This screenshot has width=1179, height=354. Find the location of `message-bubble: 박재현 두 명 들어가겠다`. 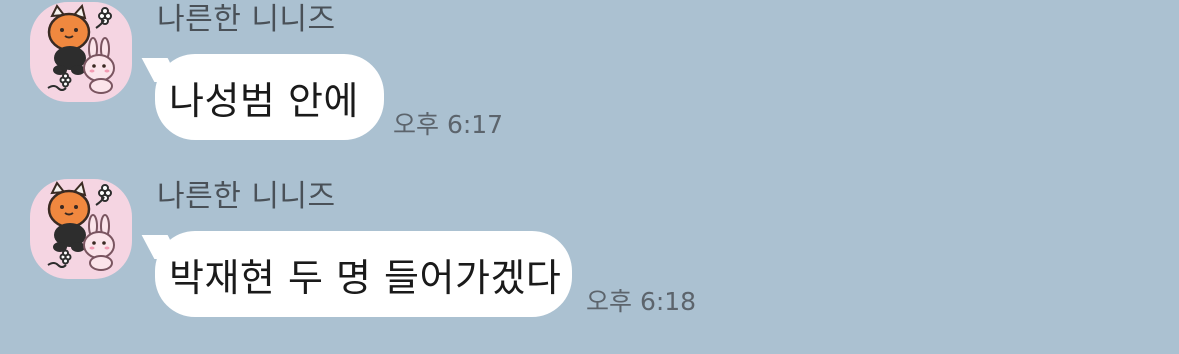

message-bubble: 박재현 두 명 들어가겠다 is located at coordinates (356, 274).